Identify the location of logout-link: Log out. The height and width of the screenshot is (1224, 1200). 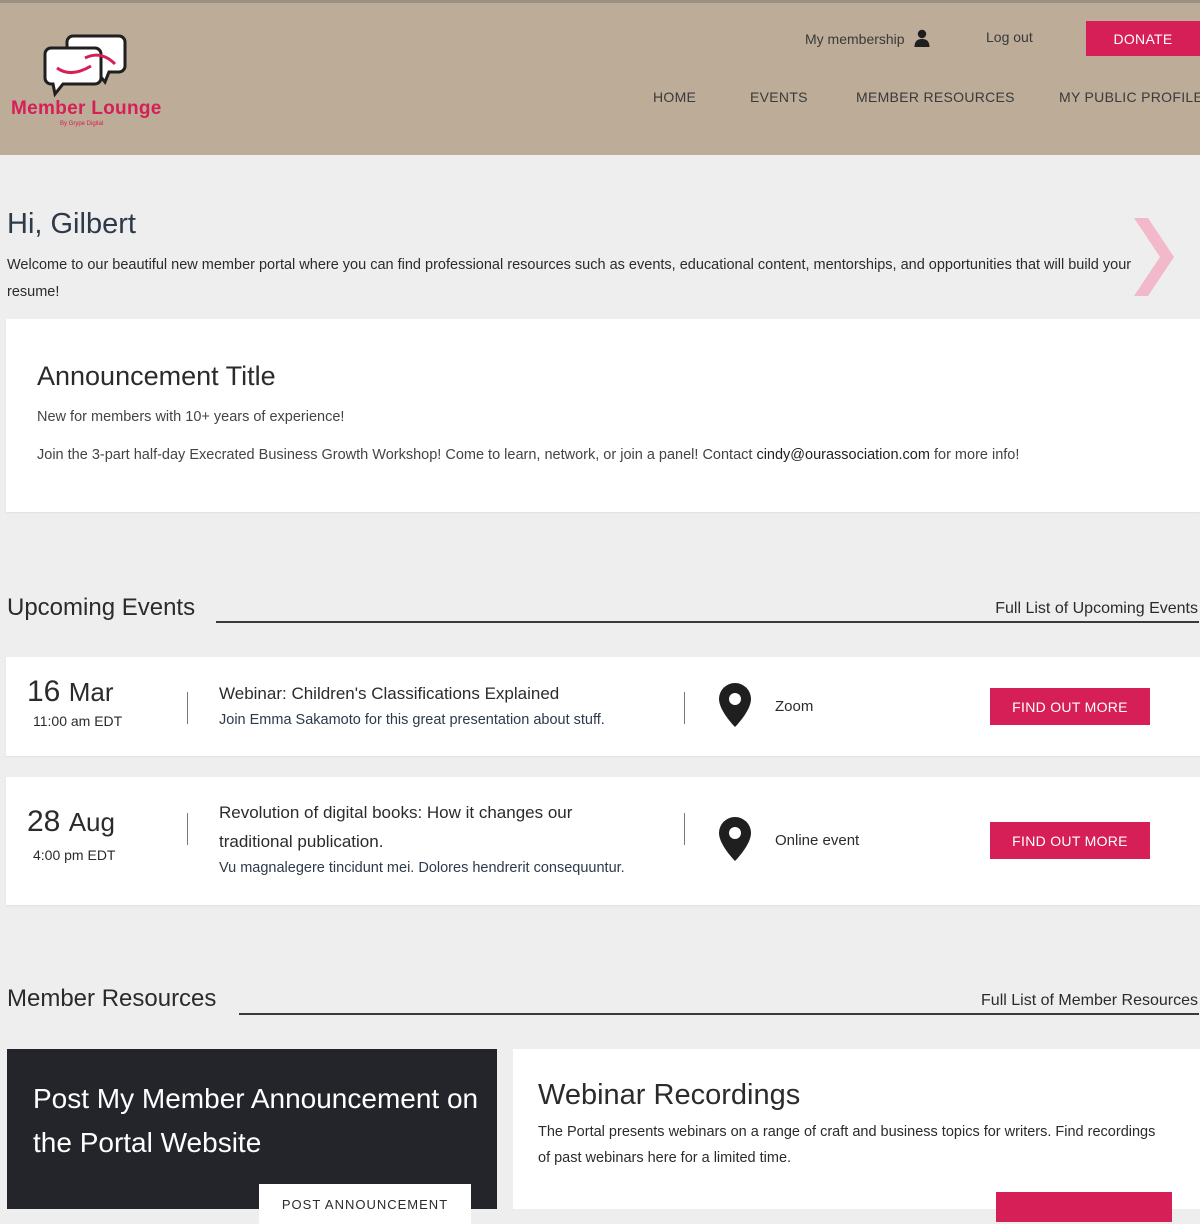
(1009, 37).